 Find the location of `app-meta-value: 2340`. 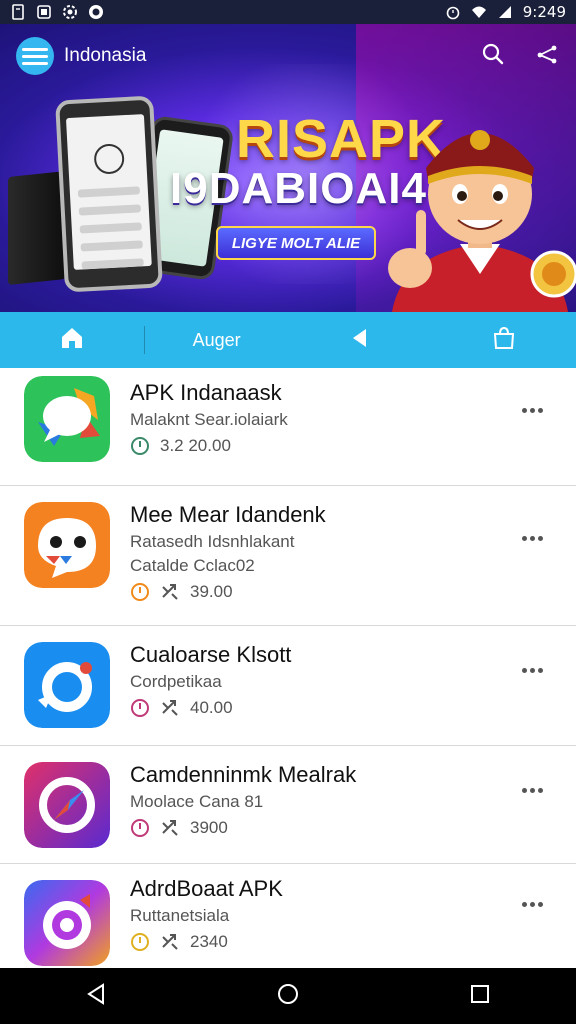

app-meta-value: 2340 is located at coordinates (209, 941).